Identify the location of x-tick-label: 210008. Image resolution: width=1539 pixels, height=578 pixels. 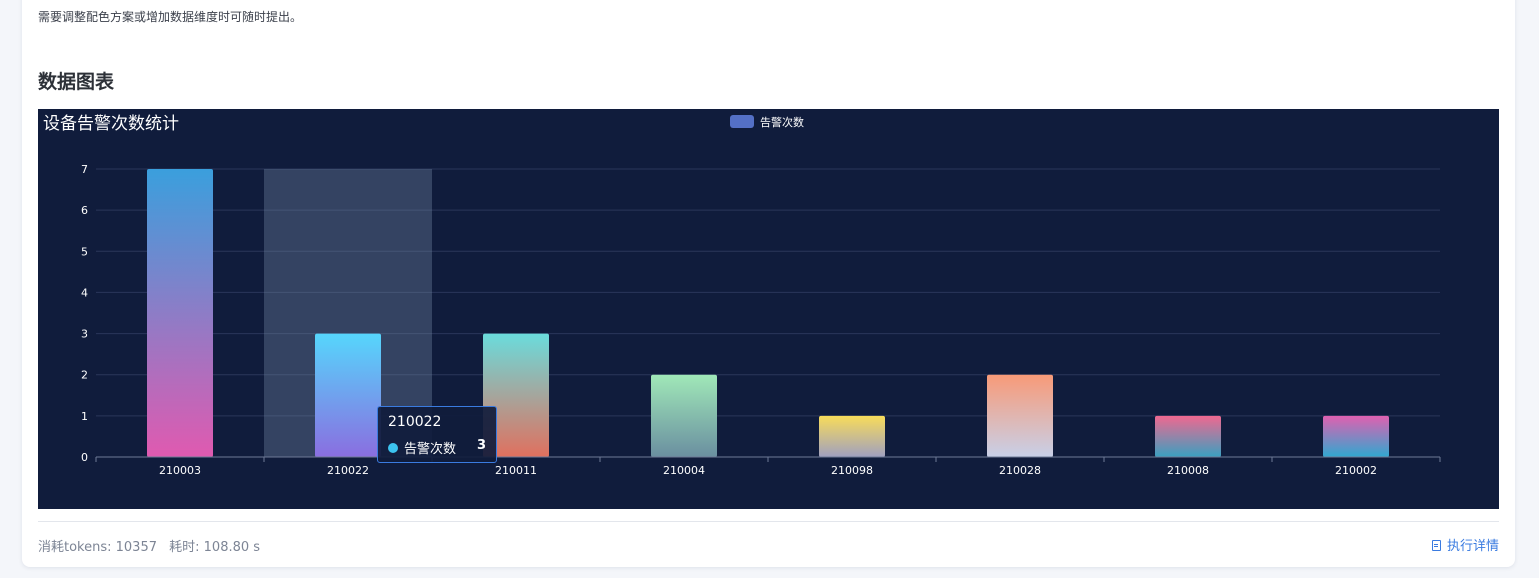
(1188, 470).